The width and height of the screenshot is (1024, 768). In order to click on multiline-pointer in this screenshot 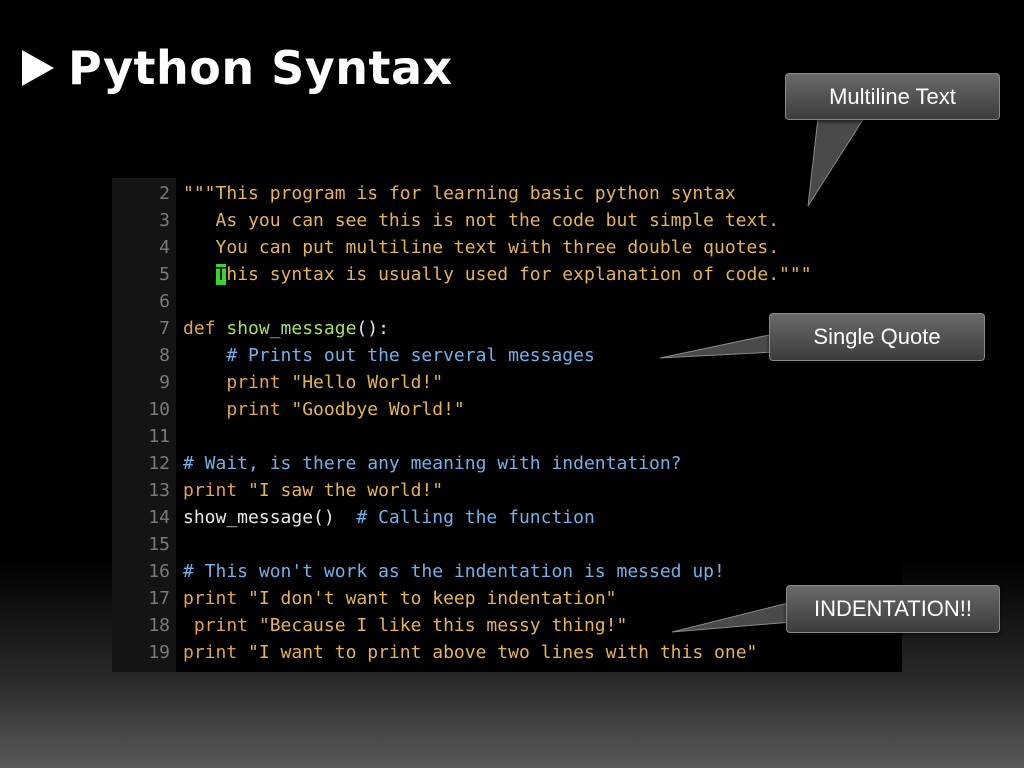, I will do `click(836, 162)`.